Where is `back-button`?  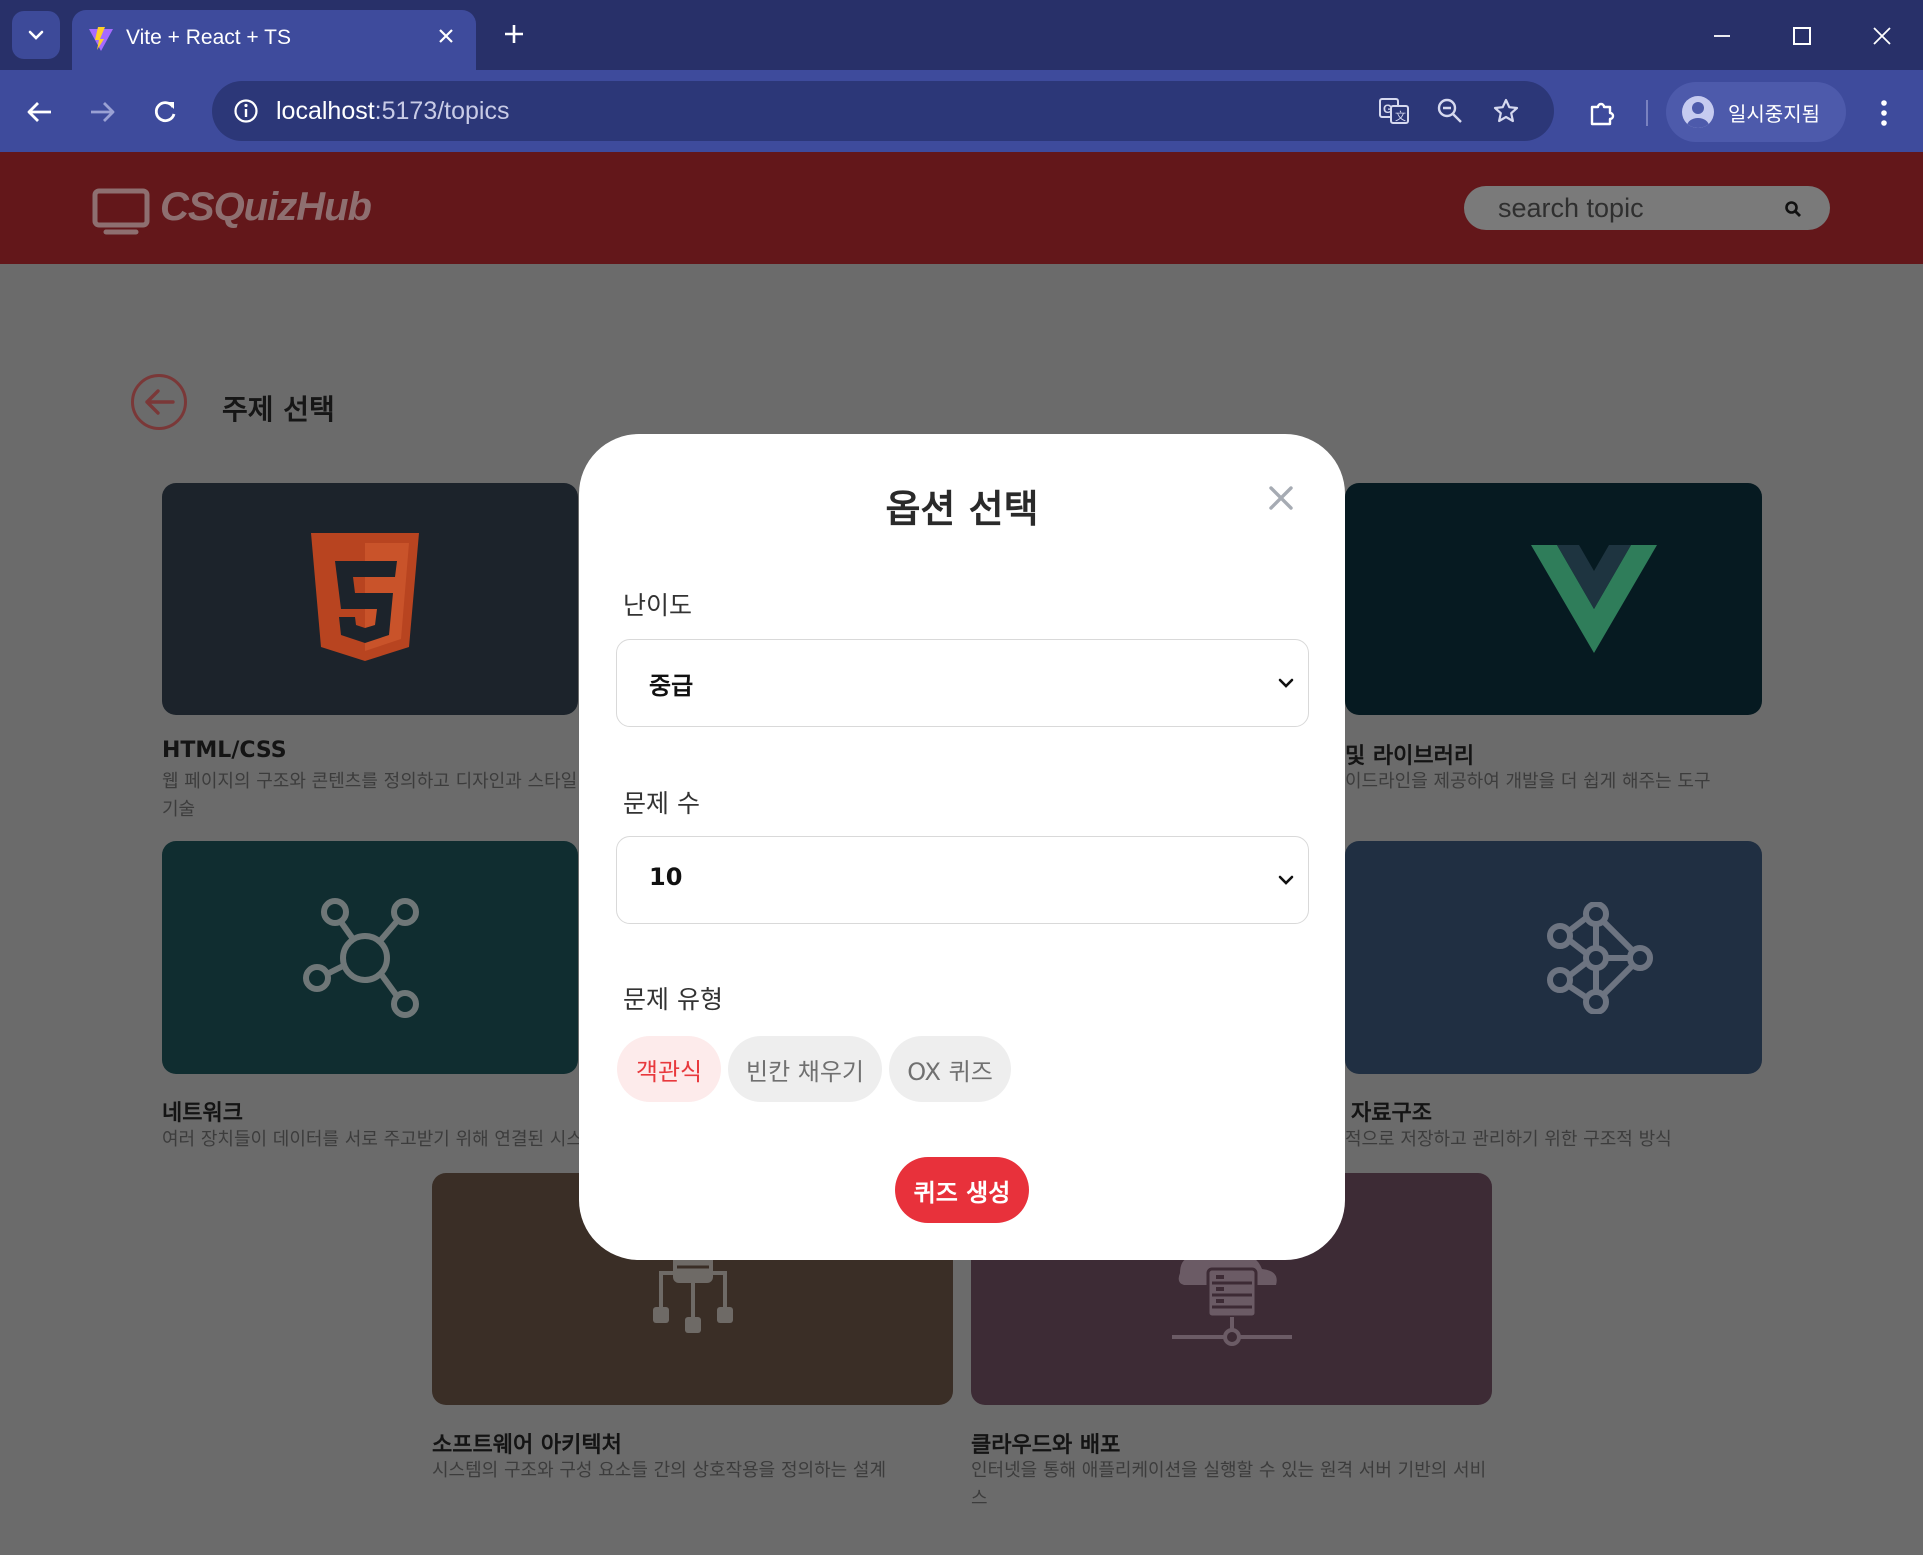
back-button is located at coordinates (40, 112).